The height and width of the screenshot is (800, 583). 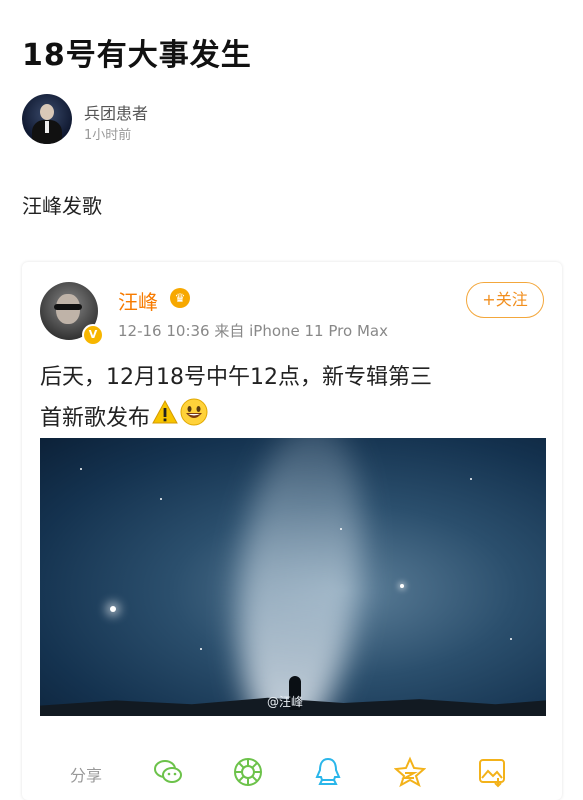 What do you see at coordinates (116, 112) in the screenshot?
I see `author-name: 兵团患者` at bounding box center [116, 112].